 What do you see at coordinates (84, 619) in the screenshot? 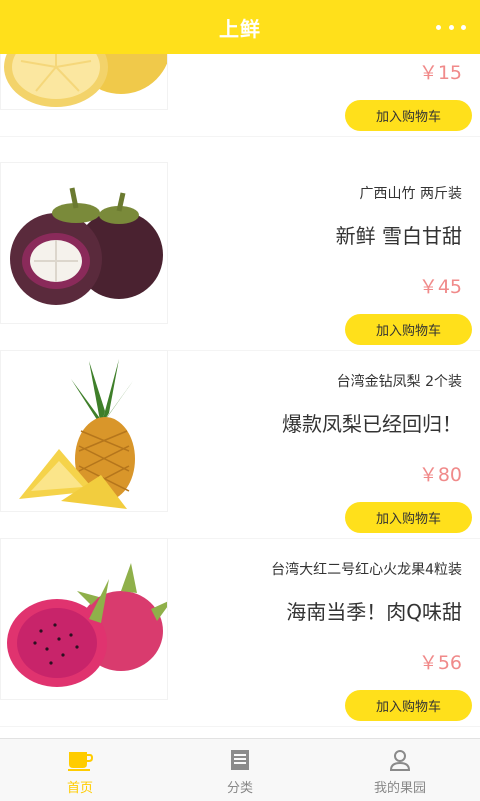
I see `product-image-dragon-fruit` at bounding box center [84, 619].